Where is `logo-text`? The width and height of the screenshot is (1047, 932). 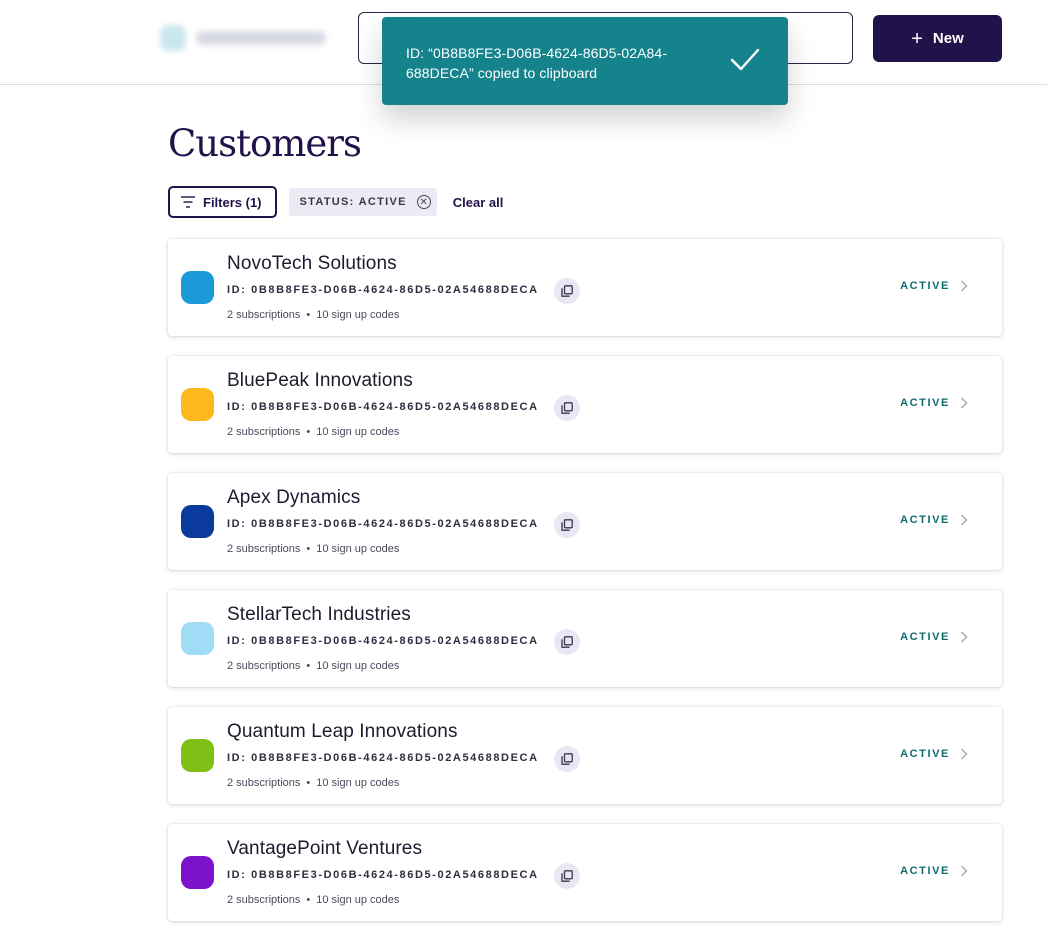
logo-text is located at coordinates (261, 38).